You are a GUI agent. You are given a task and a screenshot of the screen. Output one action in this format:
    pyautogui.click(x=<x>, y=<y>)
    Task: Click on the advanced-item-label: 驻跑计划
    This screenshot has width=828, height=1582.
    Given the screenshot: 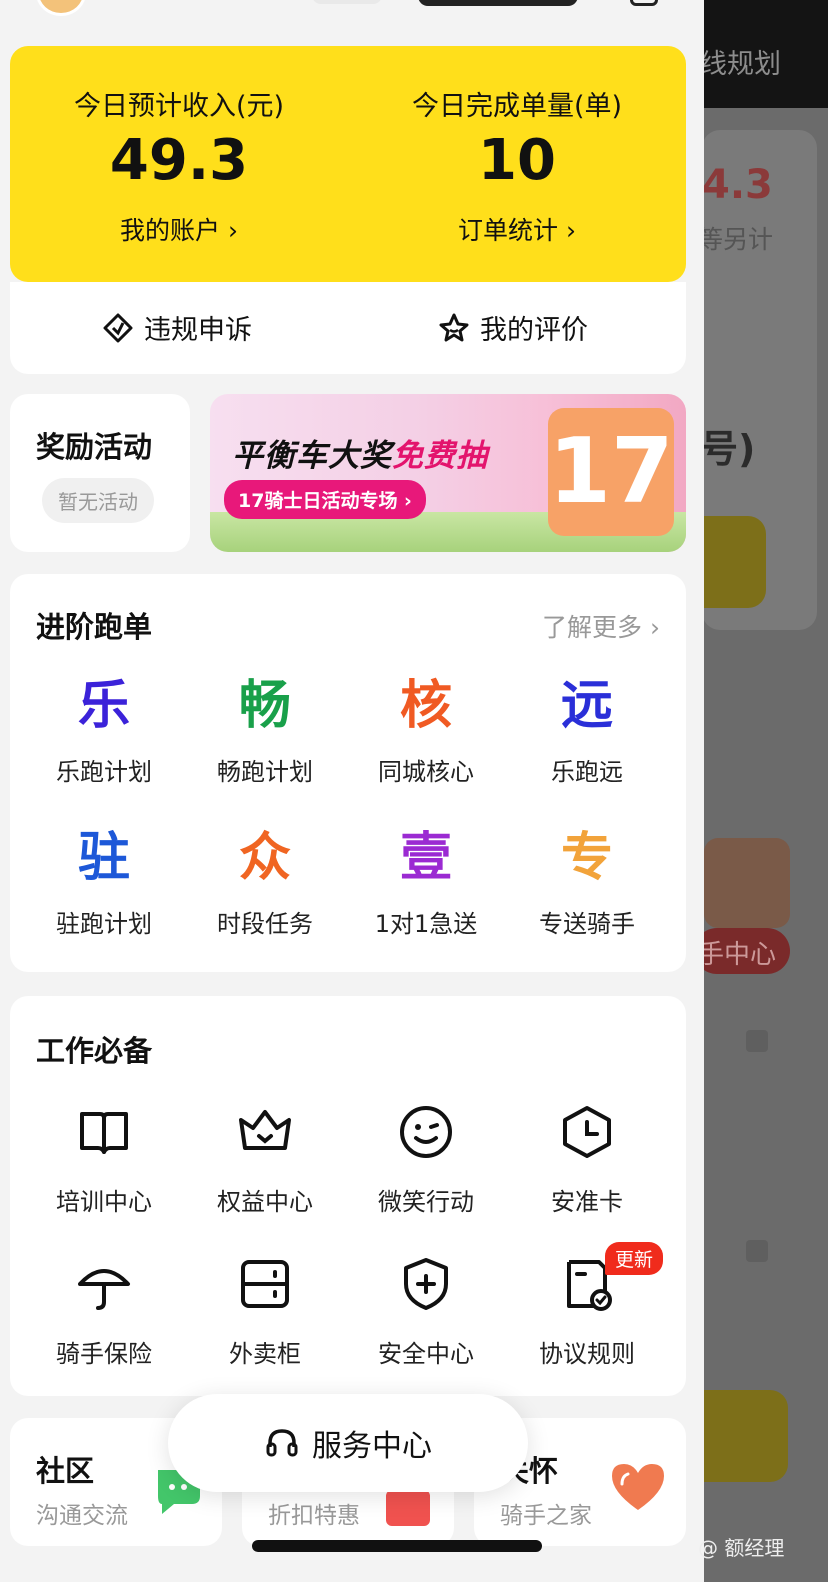 What is the action you would take?
    pyautogui.click(x=104, y=924)
    